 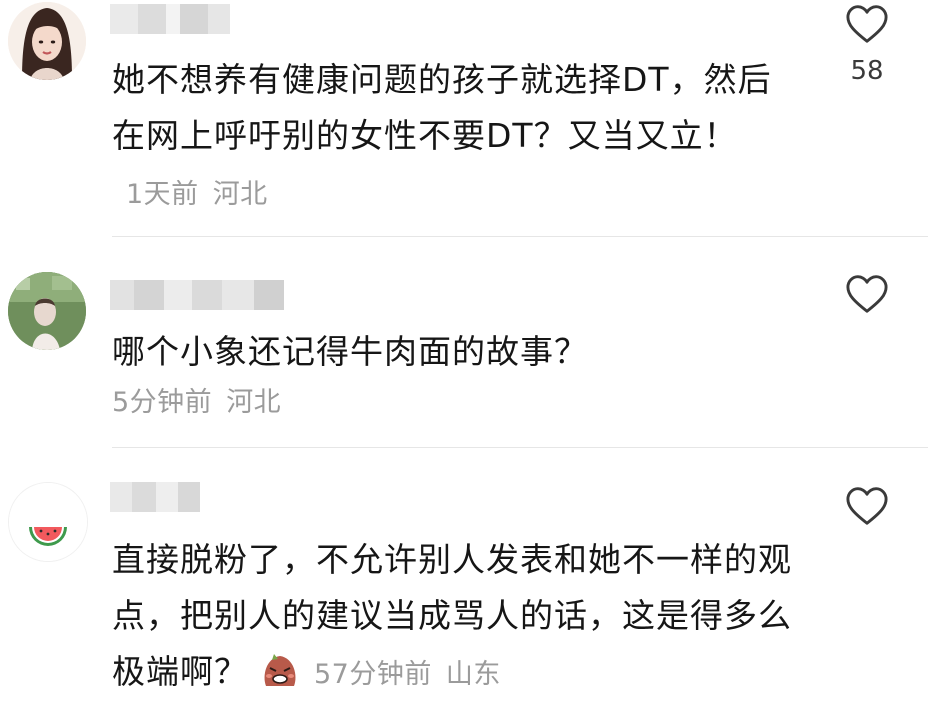 I want to click on photo-avatar-icon, so click(x=47, y=311).